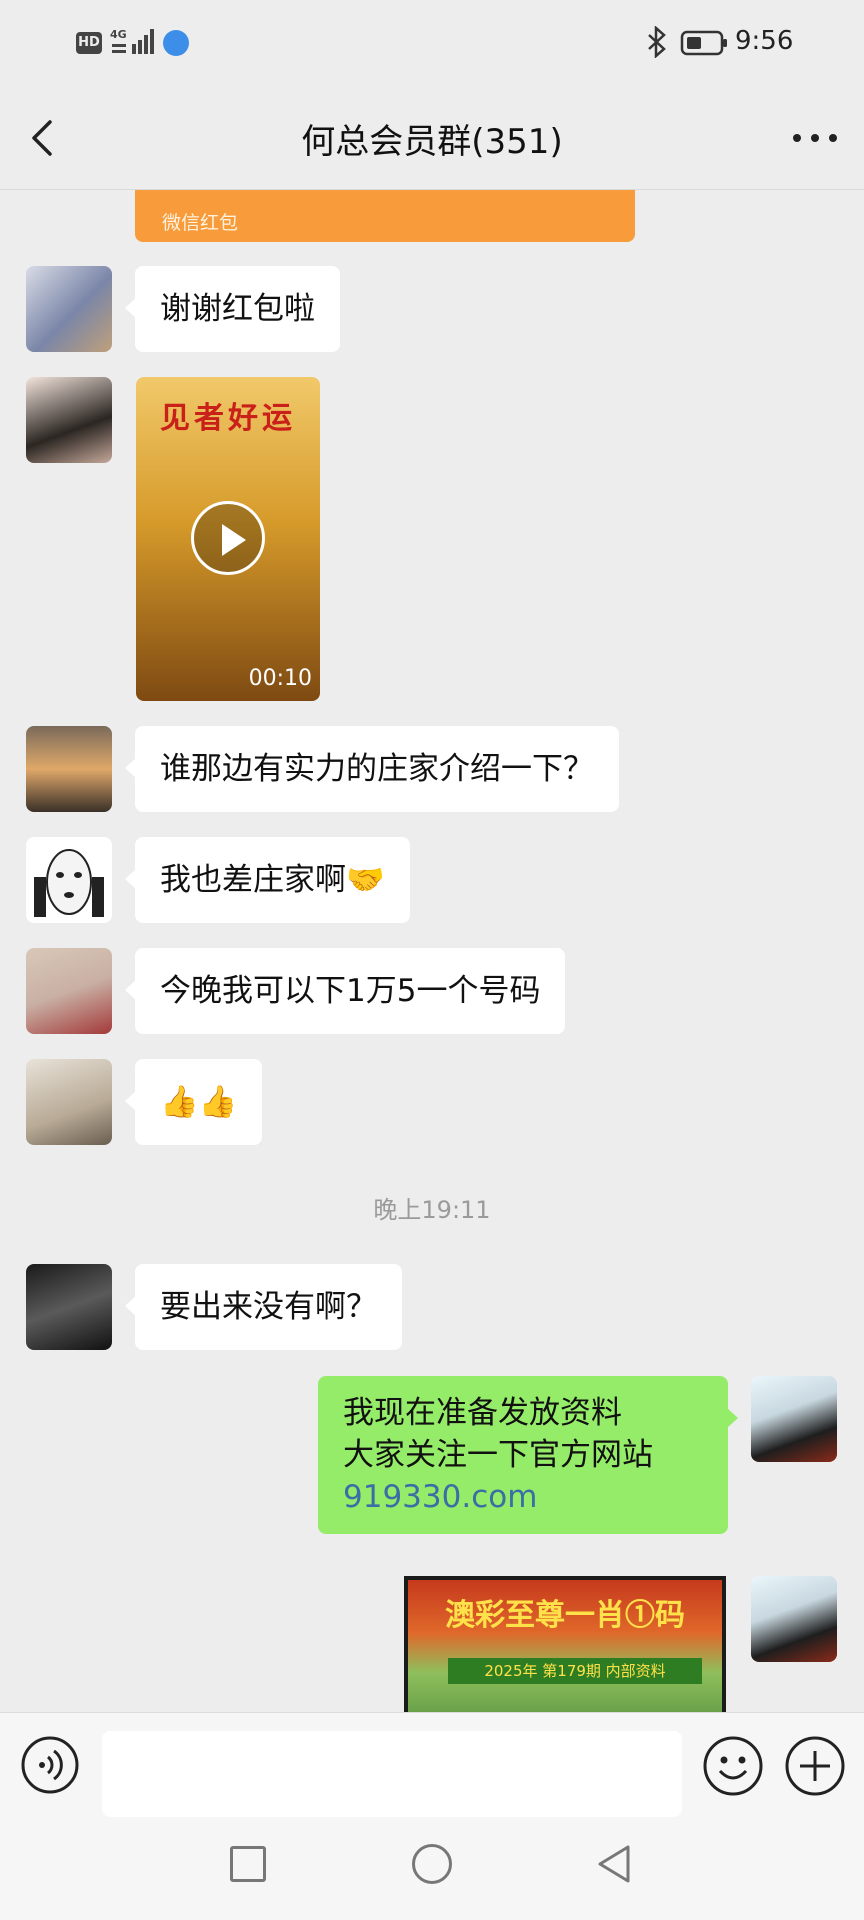 The image size is (864, 1920). I want to click on voice-icon, so click(50, 1765).